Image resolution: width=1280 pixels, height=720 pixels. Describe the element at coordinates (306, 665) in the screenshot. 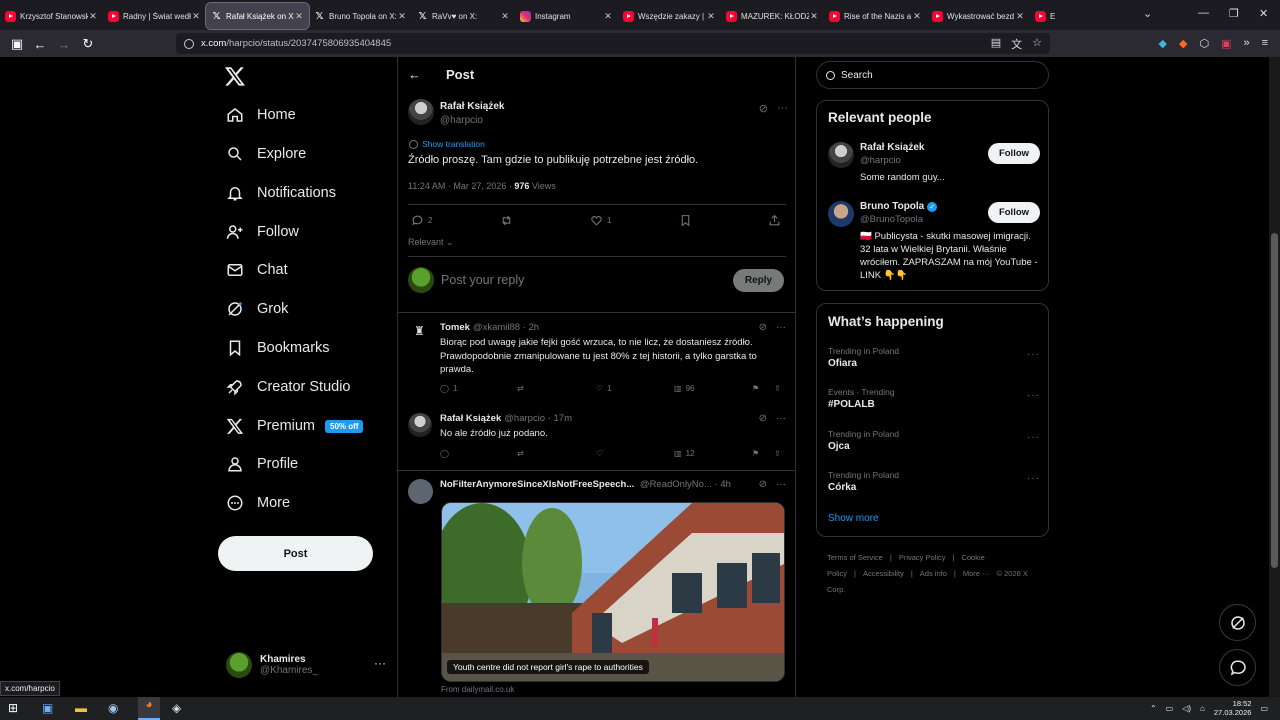

I see `account-switcher: Khamires @Khamires_ ···` at that location.